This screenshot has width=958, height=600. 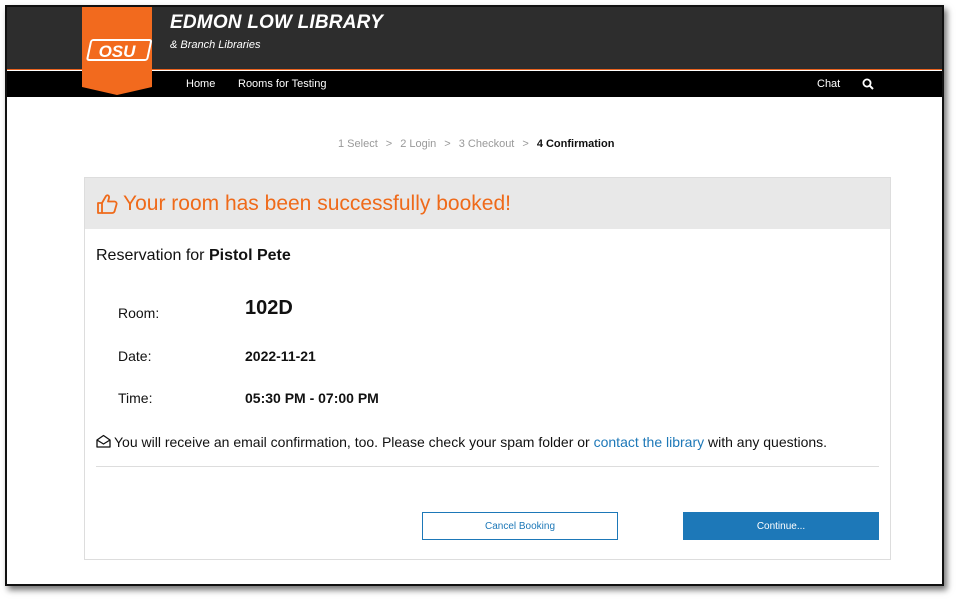 I want to click on contact-library-link: contact the library, so click(x=649, y=442).